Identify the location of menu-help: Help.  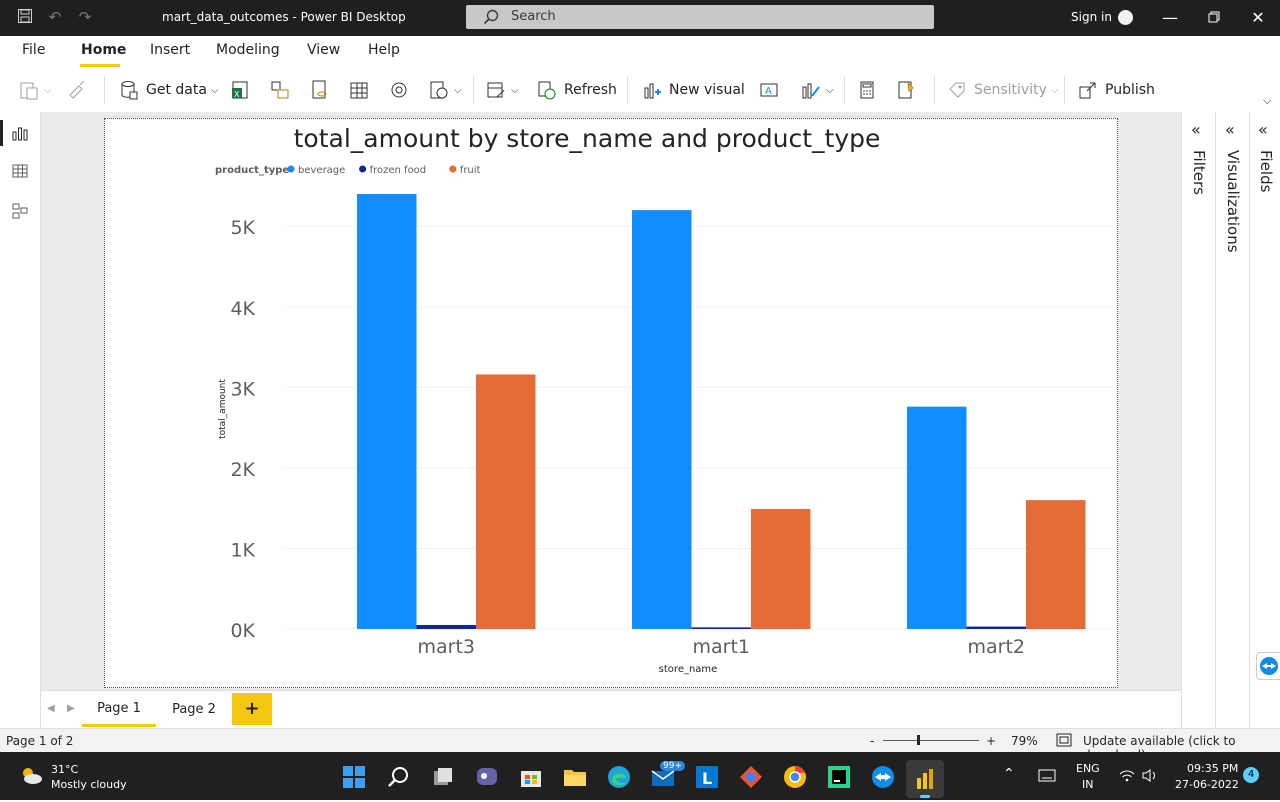
(384, 50).